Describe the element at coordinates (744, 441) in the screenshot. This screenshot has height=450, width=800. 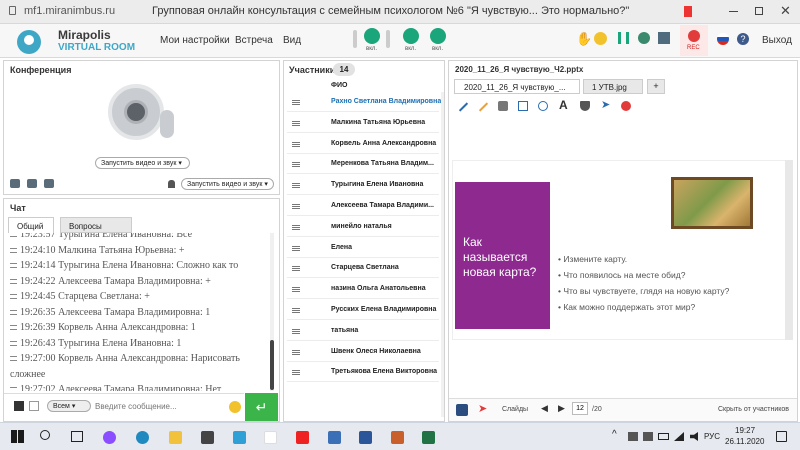
I see `clock-date: 26.11.2020` at that location.